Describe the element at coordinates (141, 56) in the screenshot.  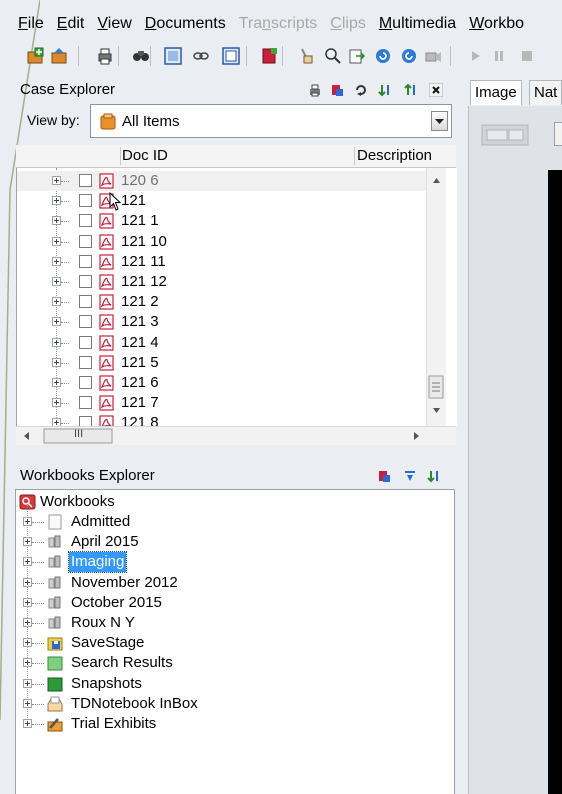
I see `find-button` at that location.